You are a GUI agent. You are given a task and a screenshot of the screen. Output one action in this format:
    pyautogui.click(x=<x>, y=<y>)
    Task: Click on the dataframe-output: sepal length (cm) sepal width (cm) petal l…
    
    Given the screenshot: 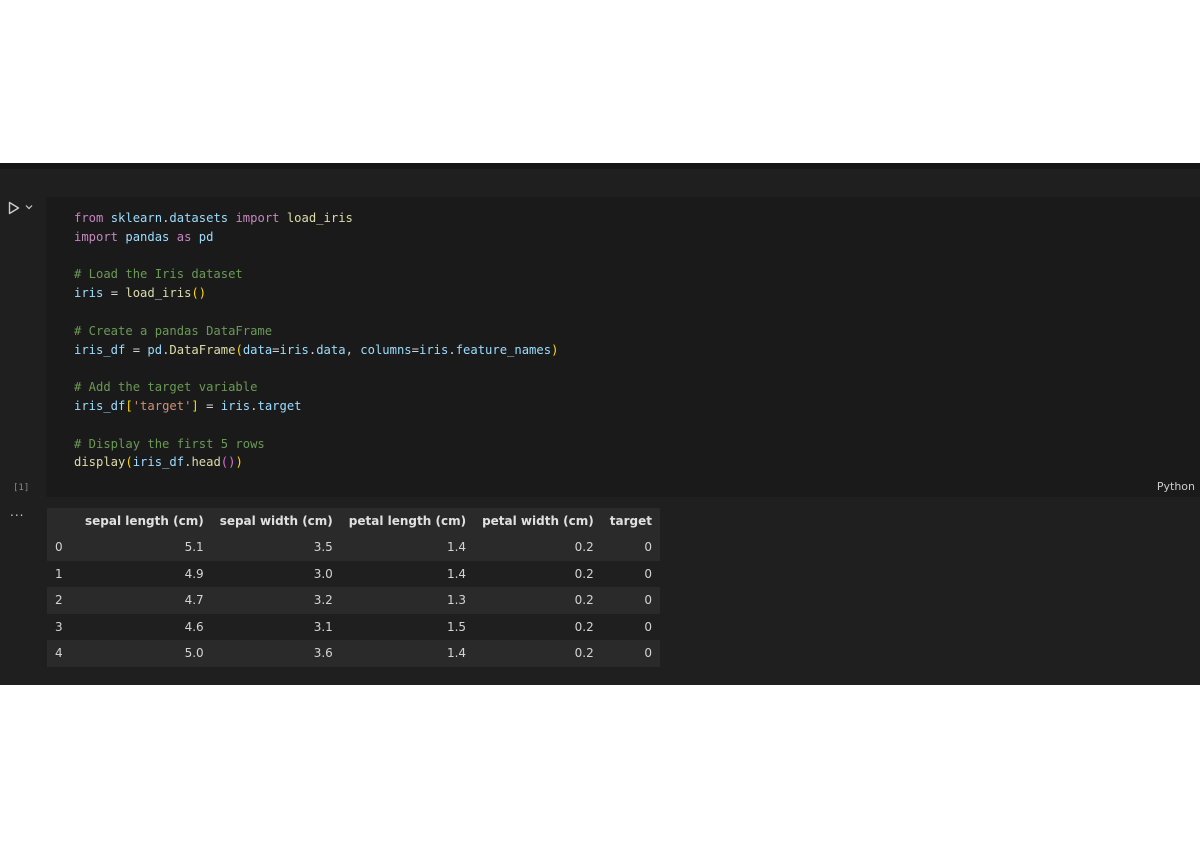 What is the action you would take?
    pyautogui.click(x=353, y=587)
    